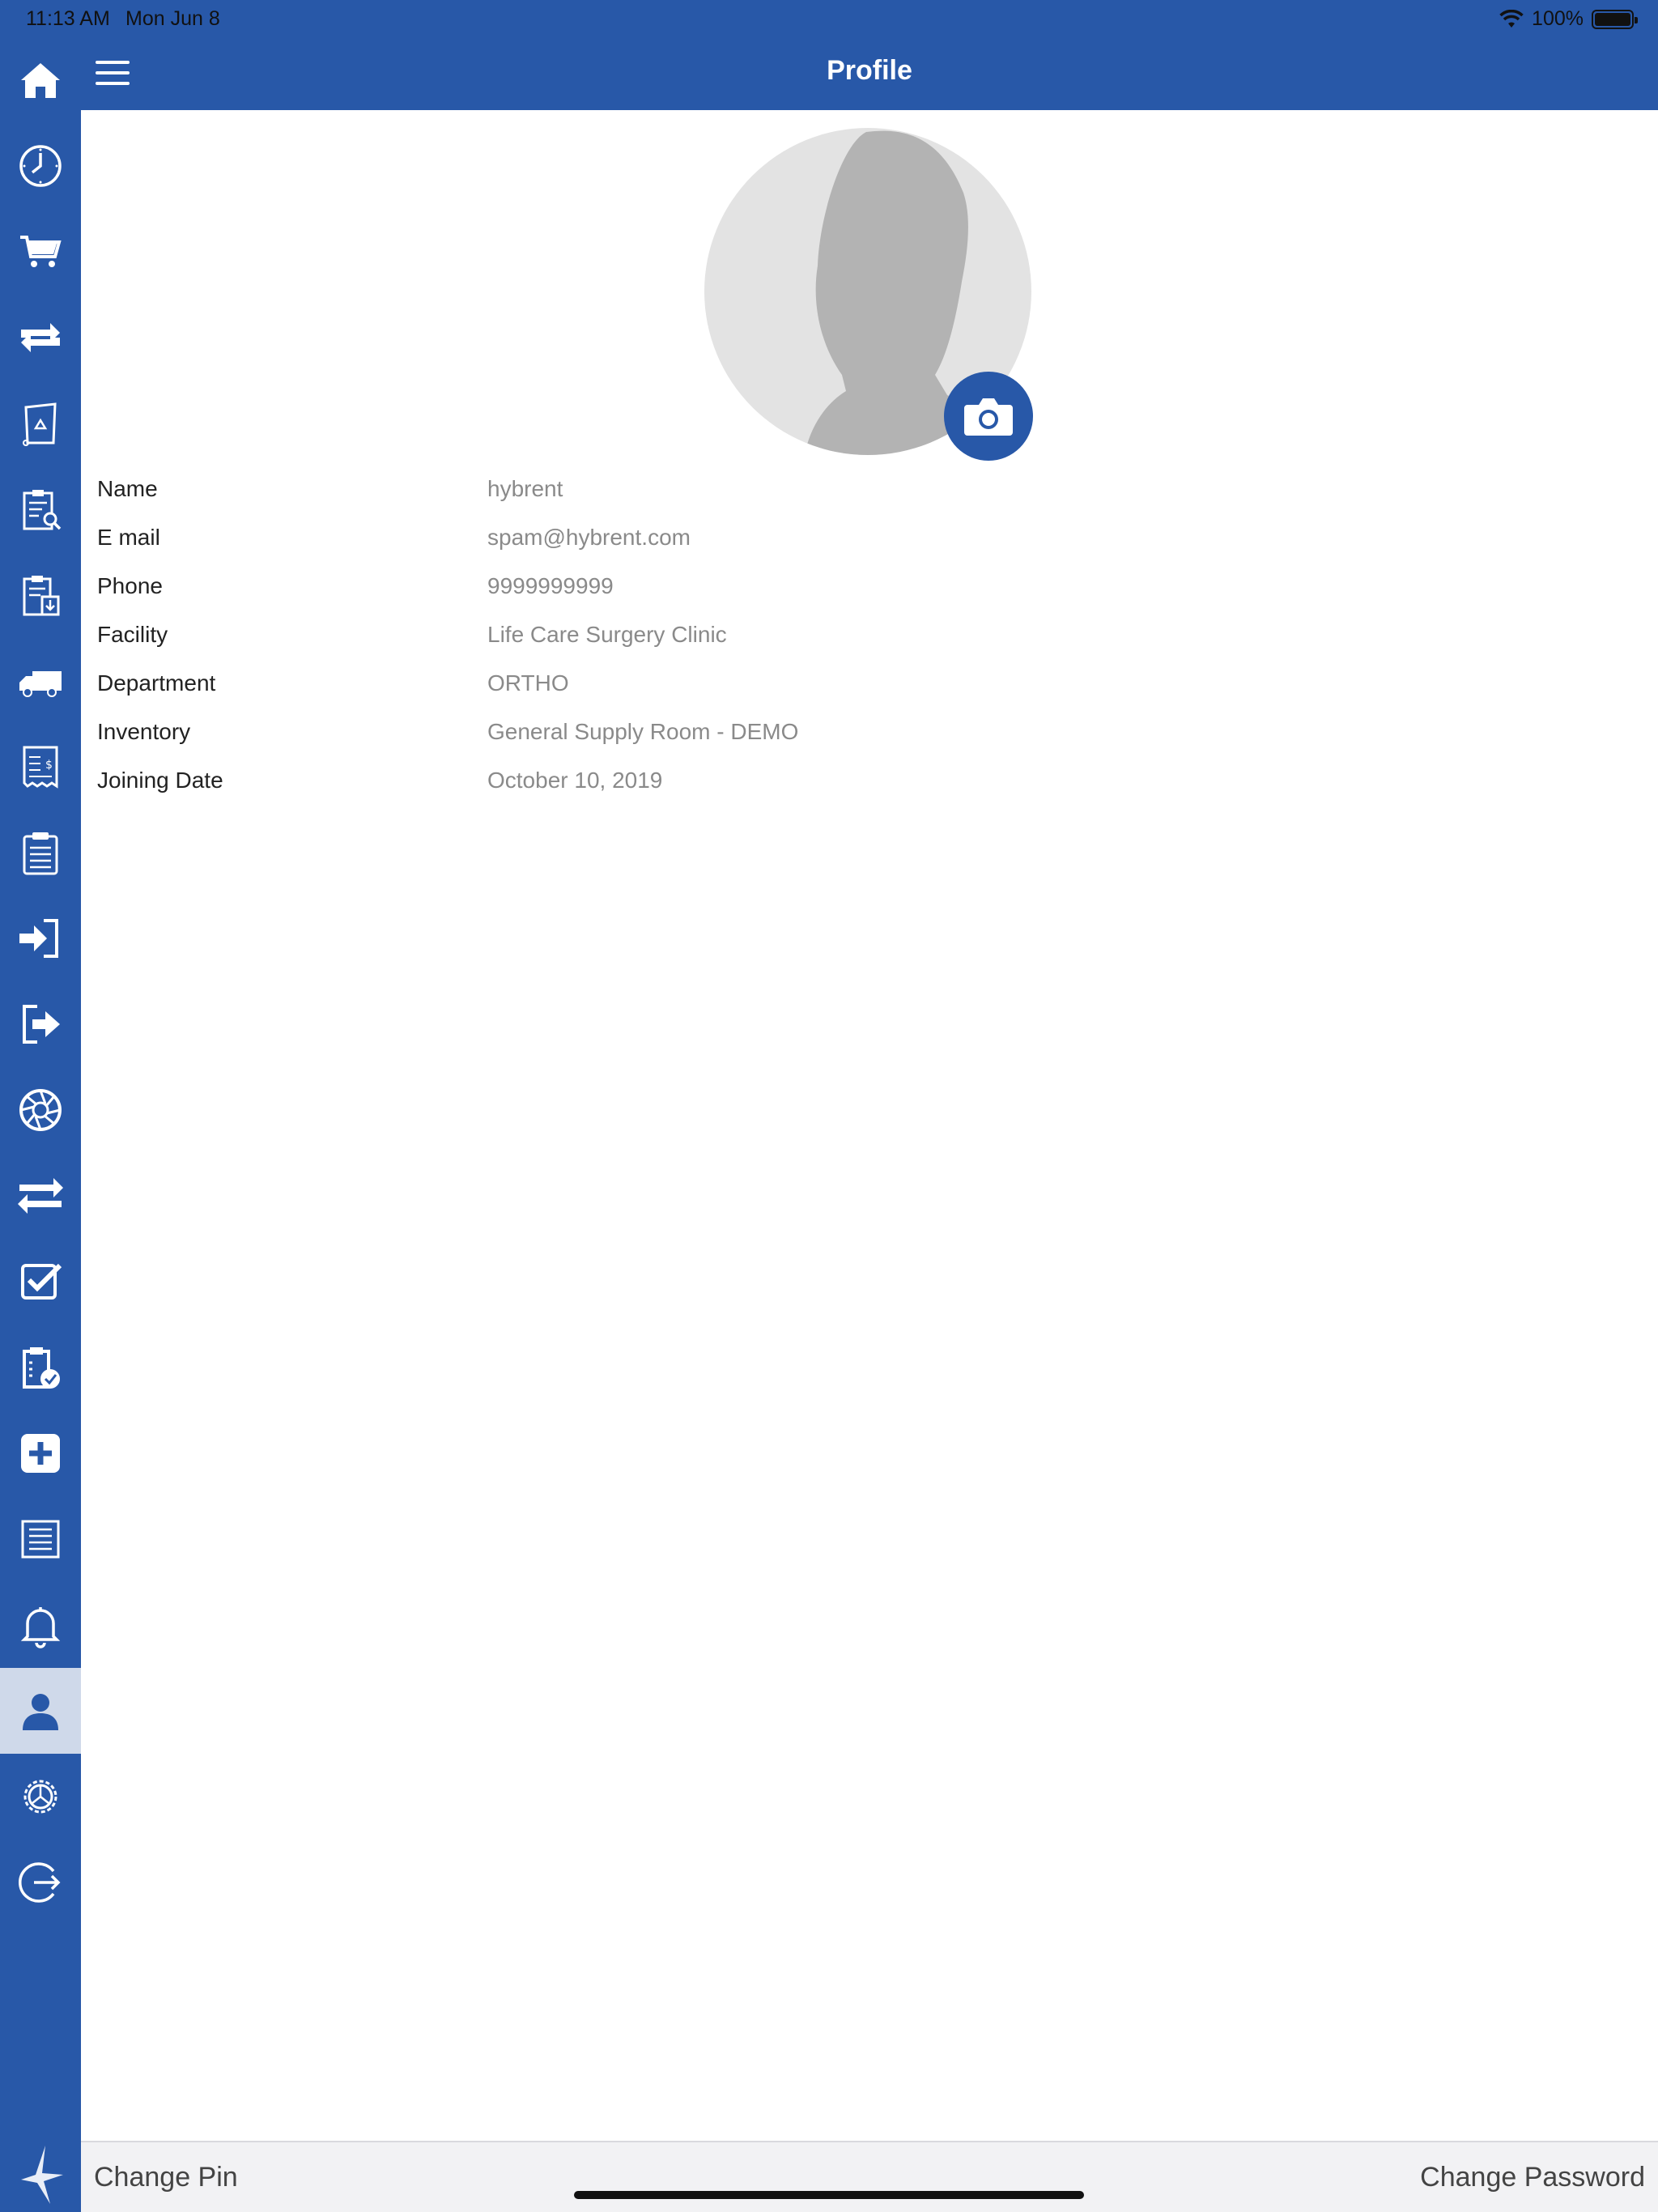 This screenshot has height=2212, width=1658. I want to click on sidebar-item-clipboard-search, so click(40, 509).